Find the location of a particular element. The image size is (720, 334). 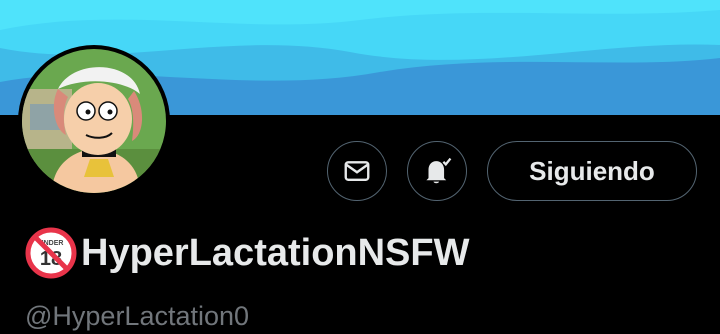

following-button: Siguiendo is located at coordinates (592, 171).